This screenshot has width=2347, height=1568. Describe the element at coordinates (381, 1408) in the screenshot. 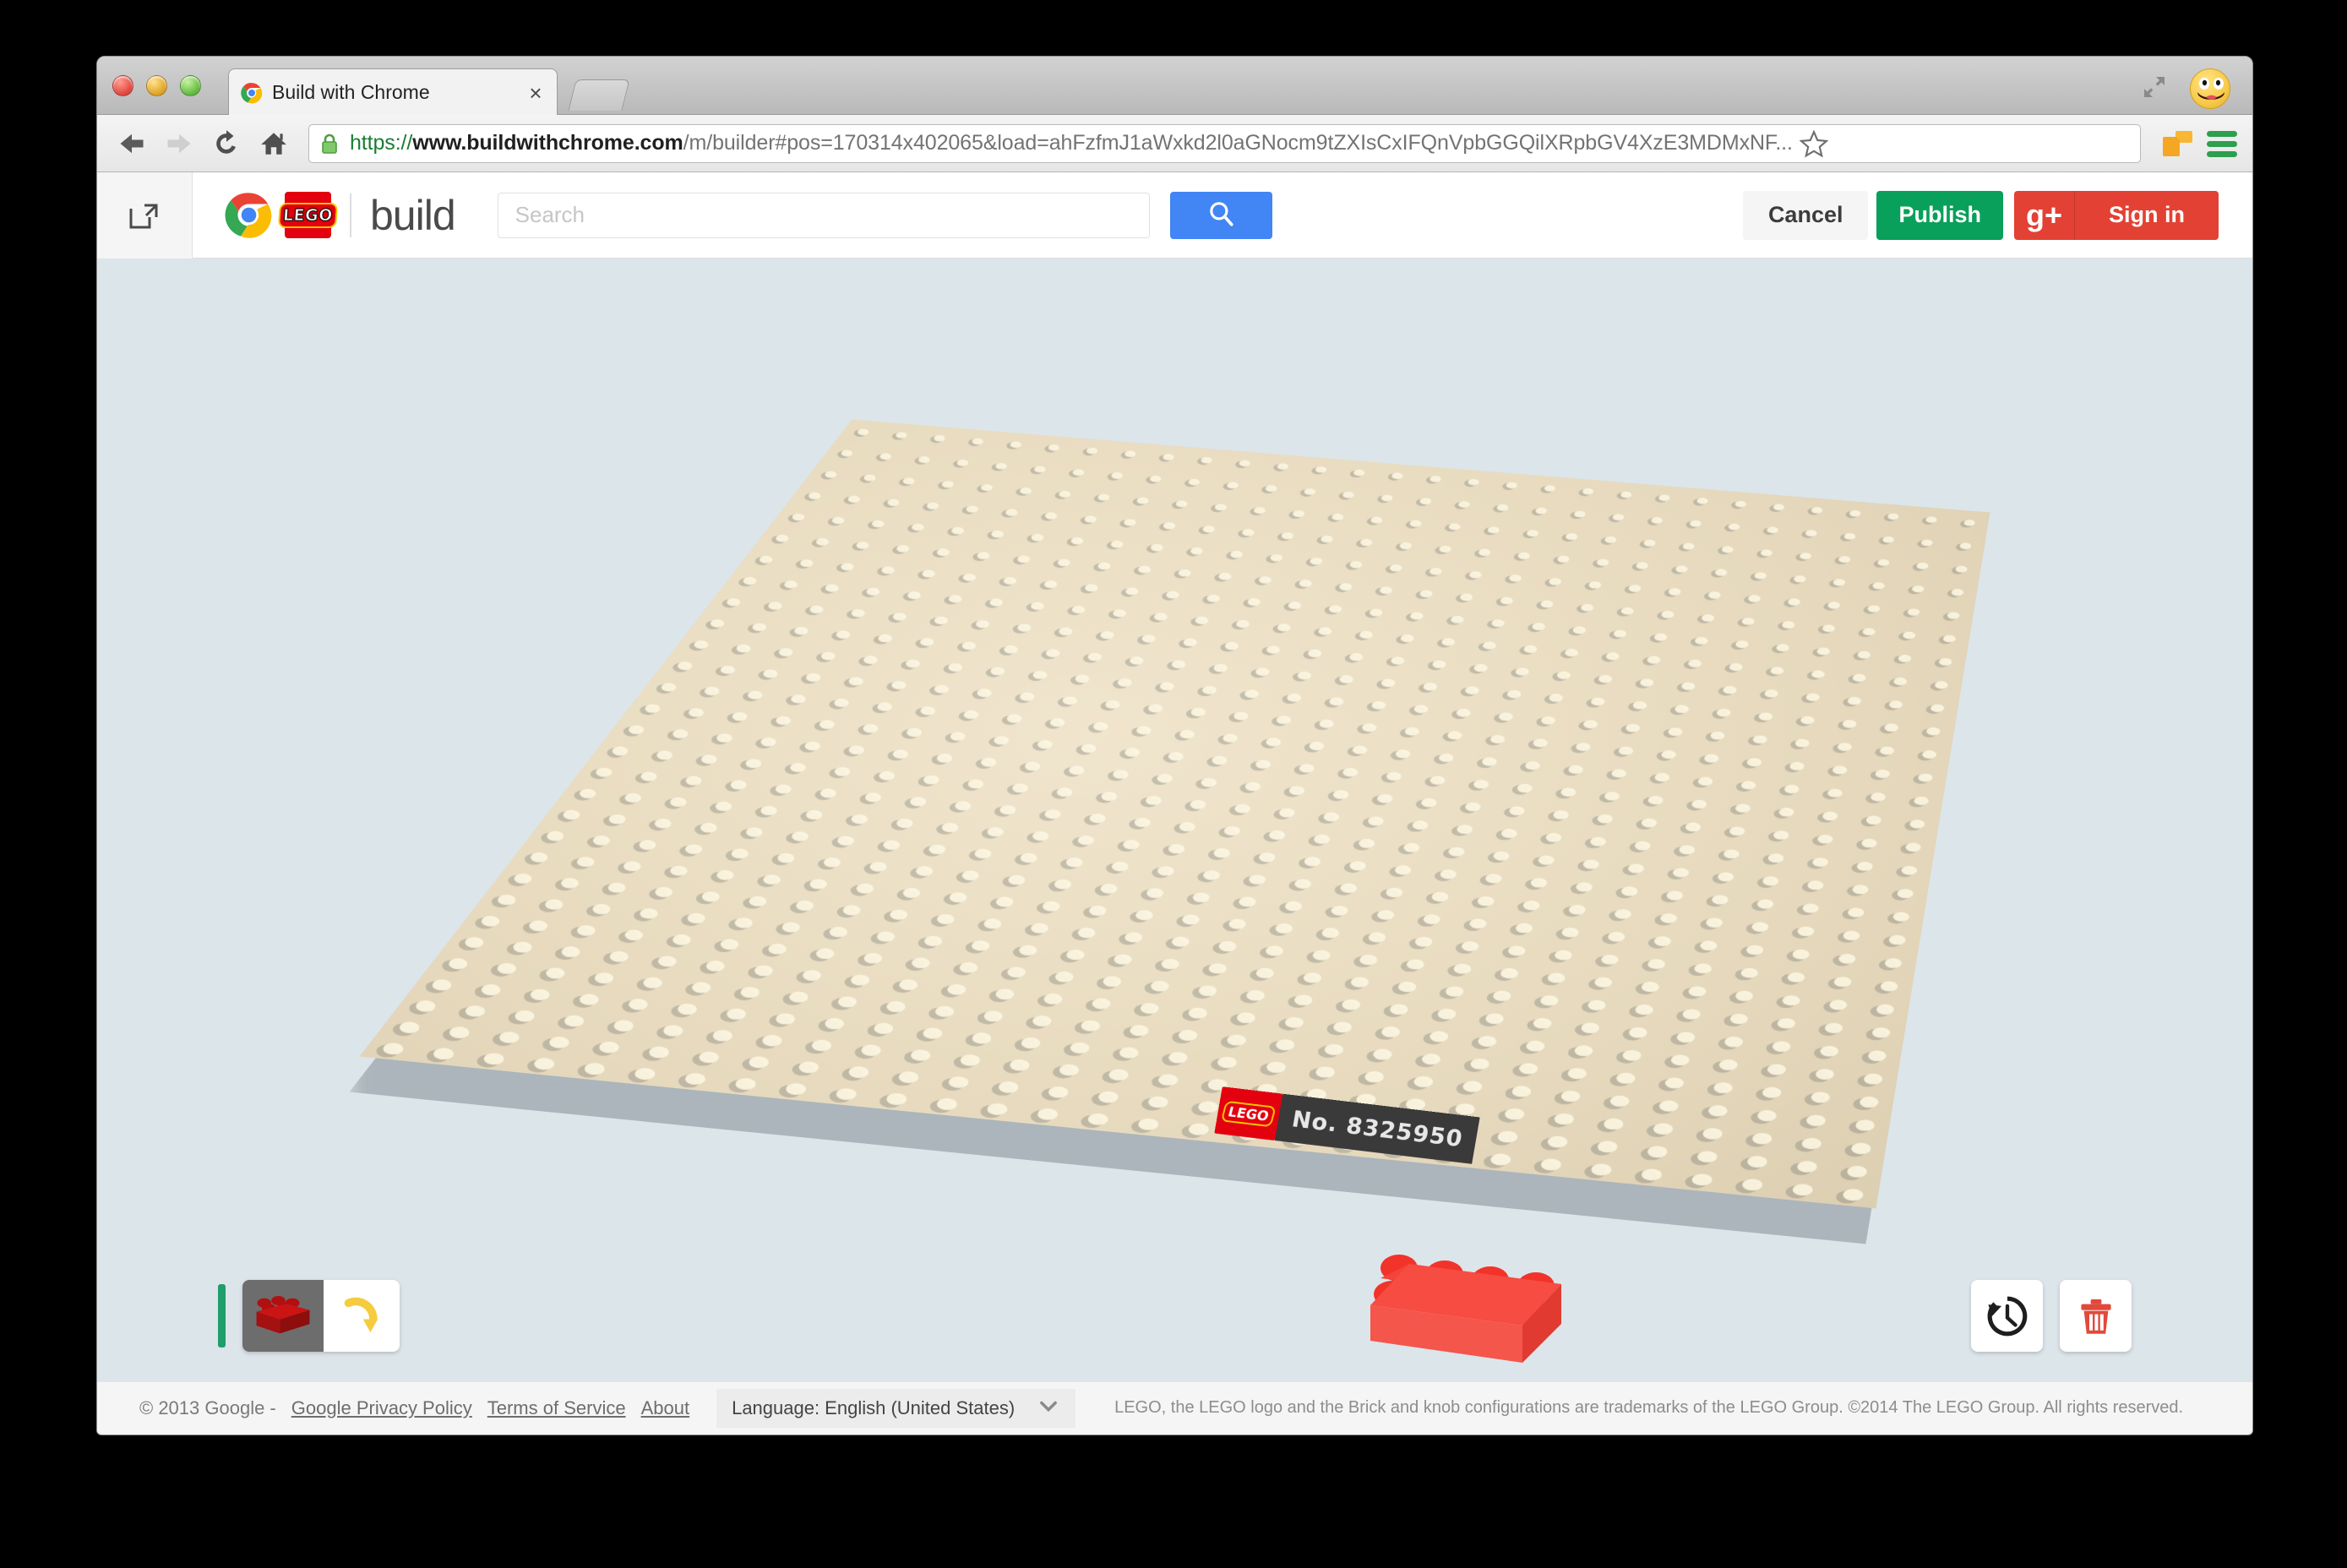

I see `privacy-policy-link: Google Privacy Policy` at that location.